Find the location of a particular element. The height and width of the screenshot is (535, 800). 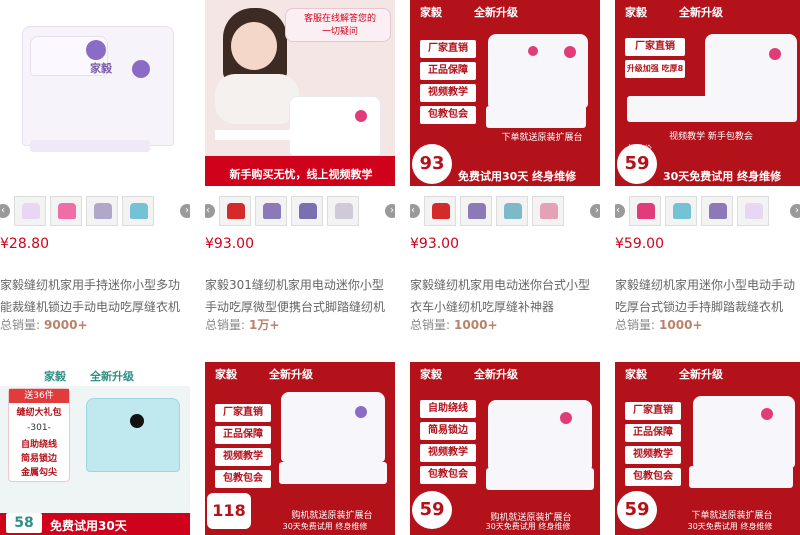

feature-badges: 自助绕线 简易锁边 视频教学 包教包会 is located at coordinates (448, 444).